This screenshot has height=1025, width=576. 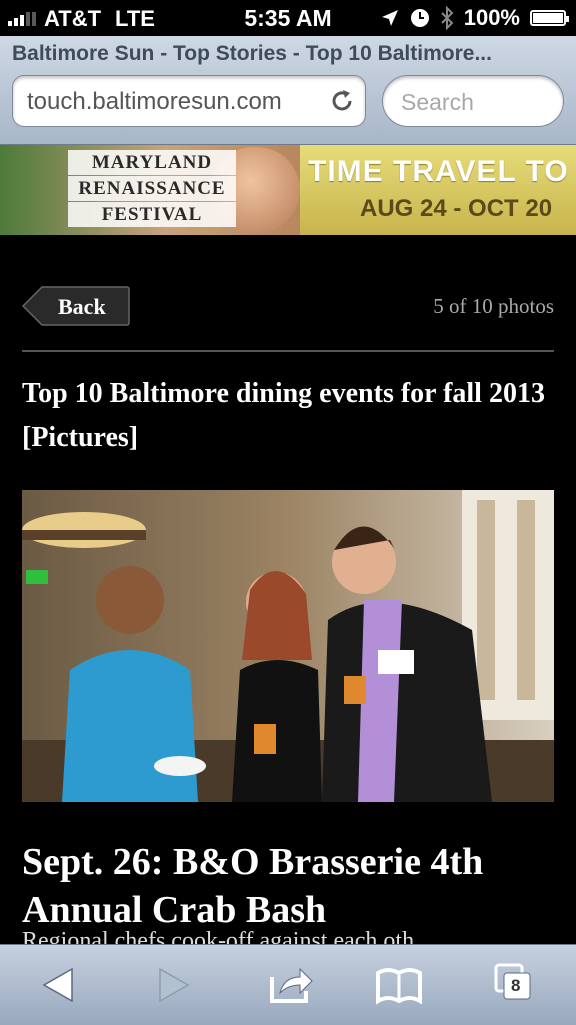 I want to click on reload-icon, so click(x=342, y=101).